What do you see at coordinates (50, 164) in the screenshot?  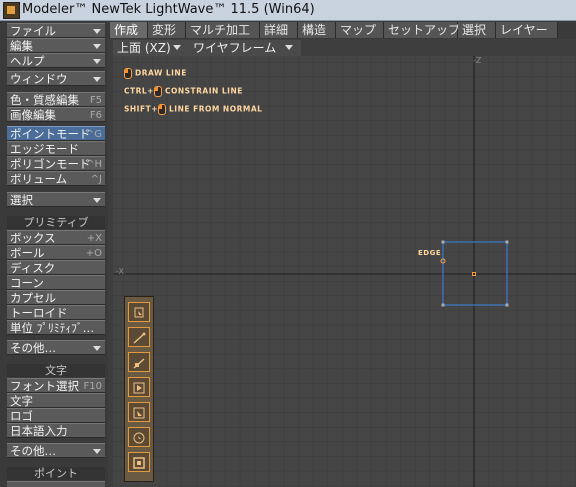 I see `polygon-mode-label: ポリゴンモード` at bounding box center [50, 164].